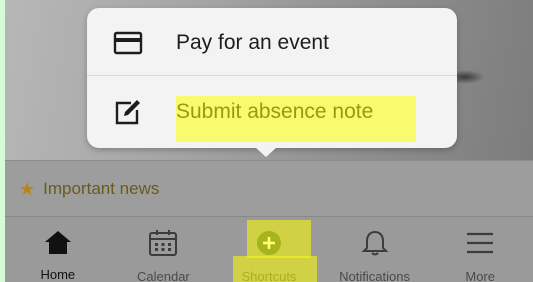  I want to click on menu-icon, so click(480, 243).